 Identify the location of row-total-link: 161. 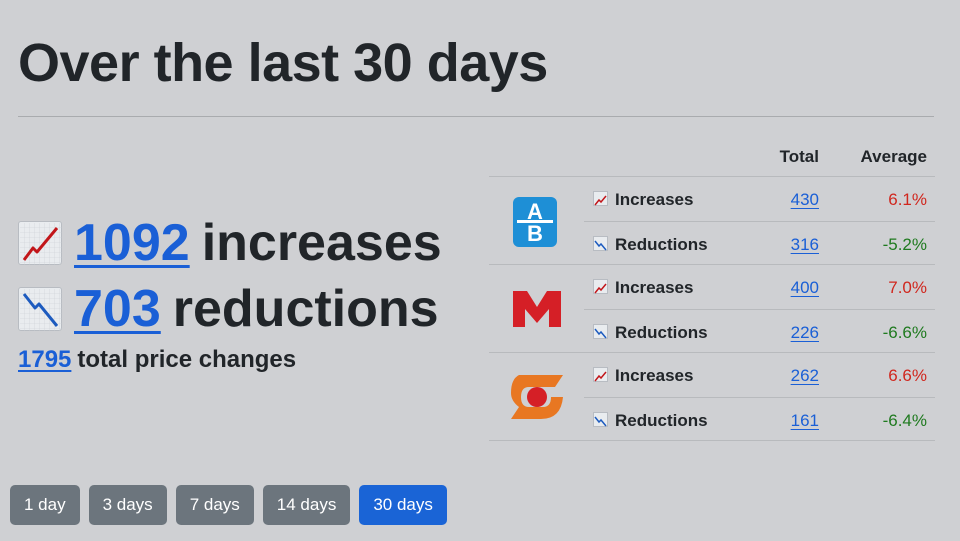
(805, 421).